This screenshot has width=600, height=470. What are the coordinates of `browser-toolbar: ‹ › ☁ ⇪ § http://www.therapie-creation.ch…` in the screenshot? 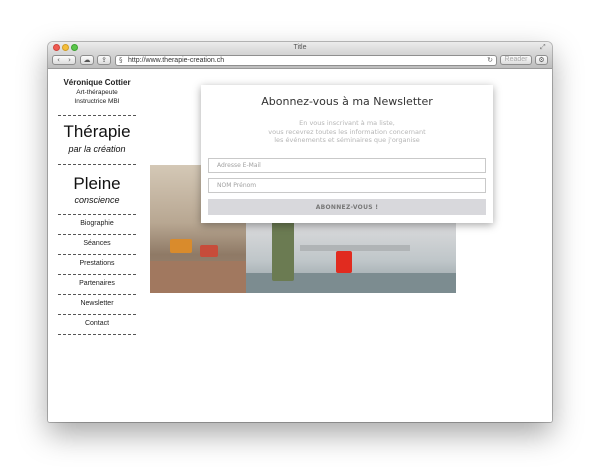 It's located at (300, 61).